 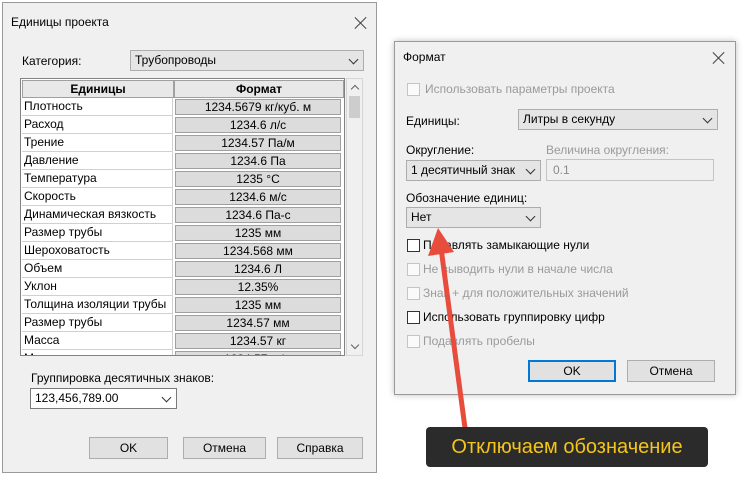 I want to click on annotation-arrow, so click(x=448, y=329).